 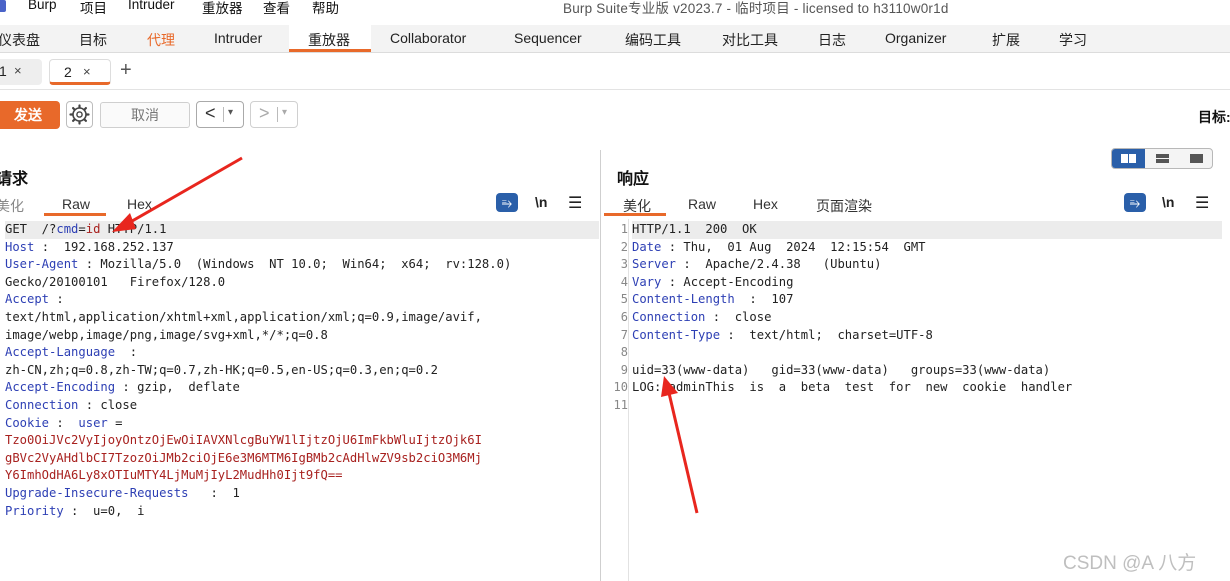 I want to click on response-tab-raw: Raw, so click(x=702, y=204).